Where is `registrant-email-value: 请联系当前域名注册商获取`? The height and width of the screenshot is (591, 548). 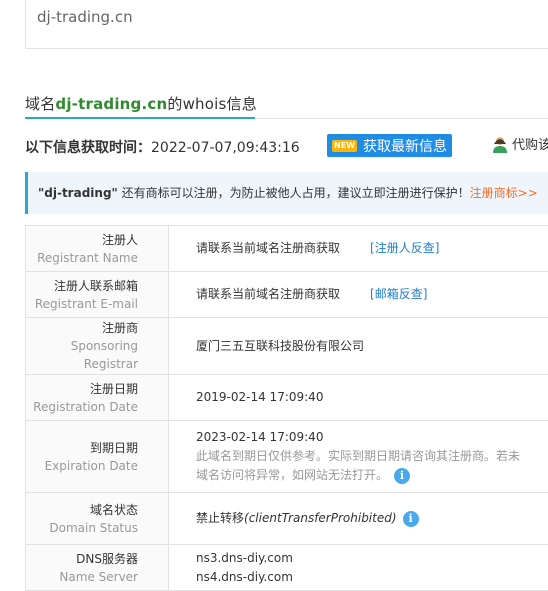
registrant-email-value: 请联系当前域名注册商获取 is located at coordinates (268, 294).